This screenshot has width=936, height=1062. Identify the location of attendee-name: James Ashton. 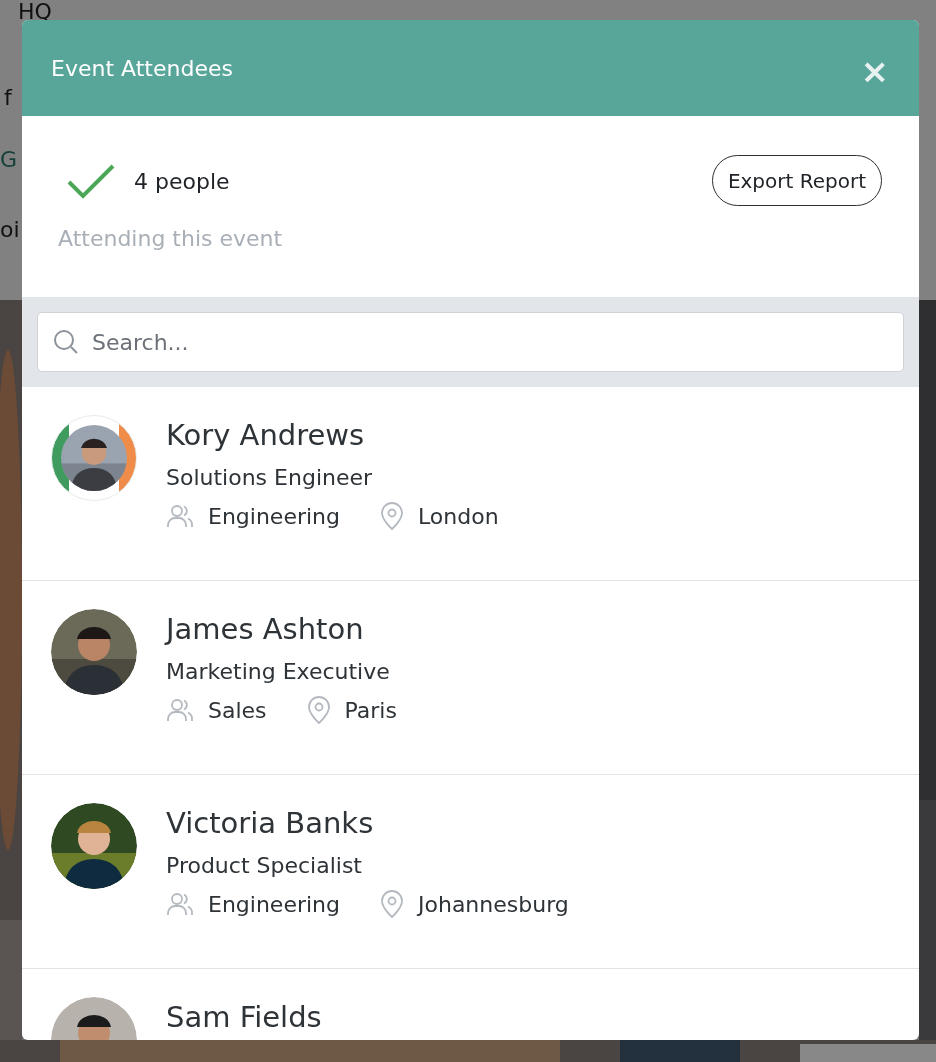
(265, 629).